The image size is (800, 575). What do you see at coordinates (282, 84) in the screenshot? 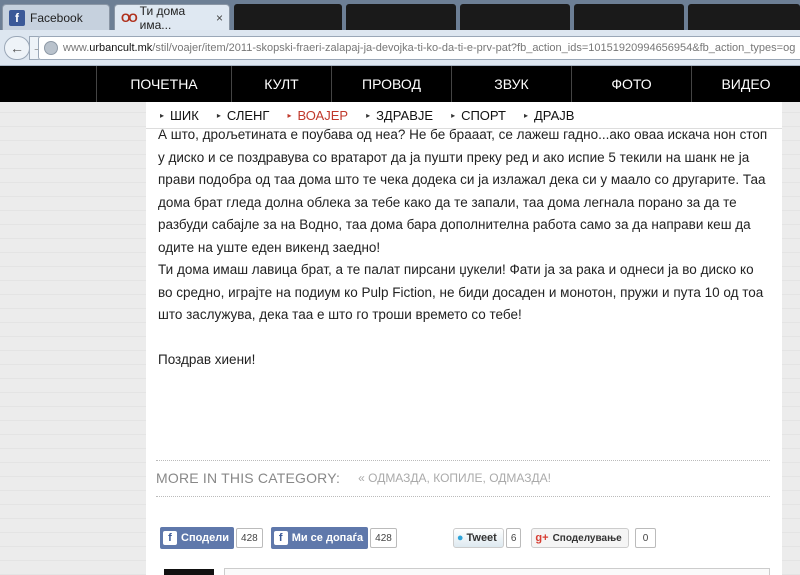
I see `nav-item-cult: КУЛТ` at bounding box center [282, 84].